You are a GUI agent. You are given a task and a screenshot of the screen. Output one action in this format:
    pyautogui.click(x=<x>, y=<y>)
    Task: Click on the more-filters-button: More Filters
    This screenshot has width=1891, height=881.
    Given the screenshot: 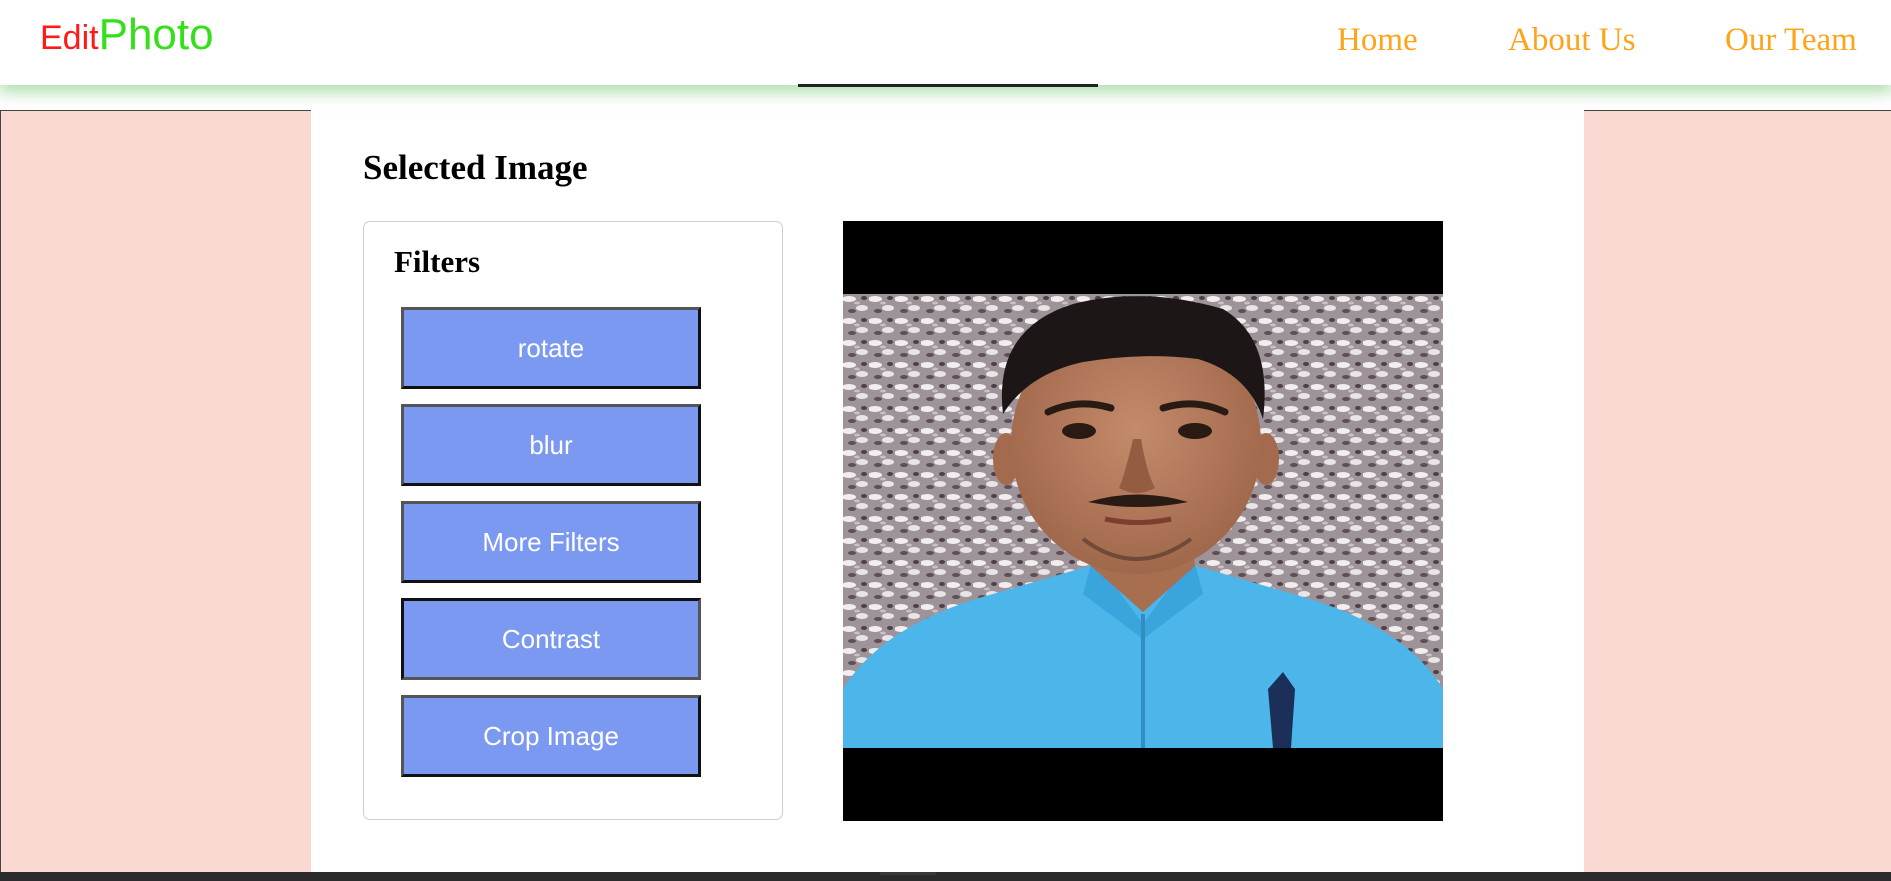 What is the action you would take?
    pyautogui.click(x=551, y=542)
    